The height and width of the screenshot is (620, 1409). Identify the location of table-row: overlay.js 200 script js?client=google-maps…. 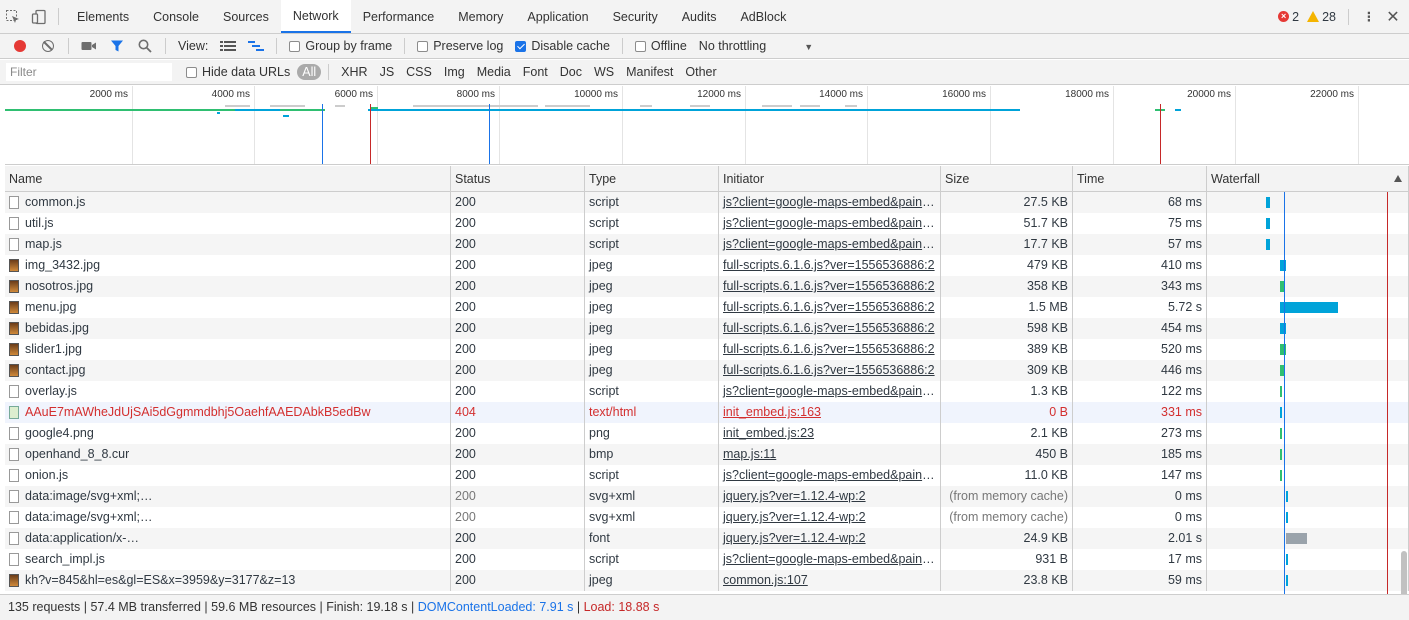
(707, 391).